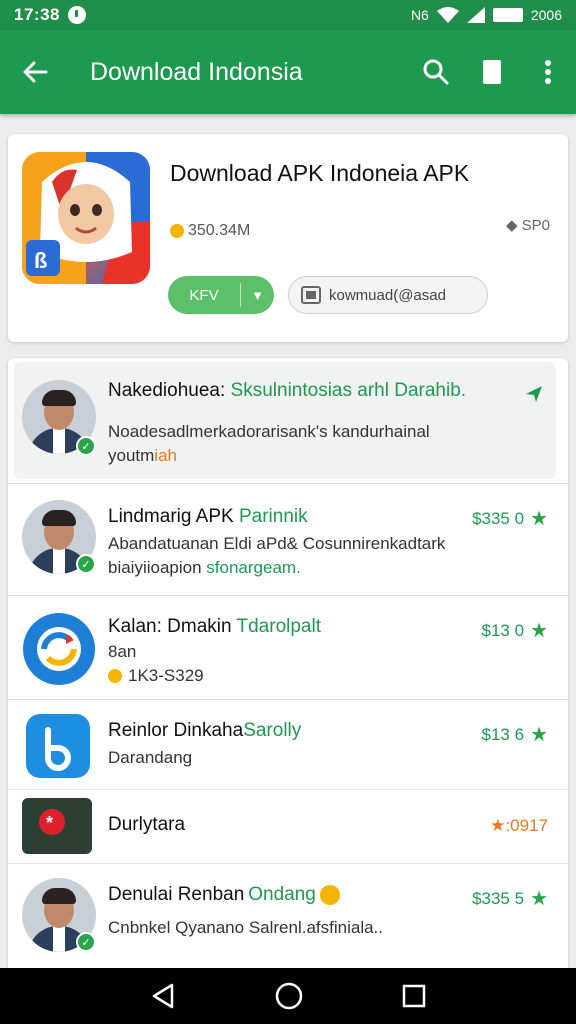 Image resolution: width=576 pixels, height=1024 pixels. I want to click on title-main: Lindmarig APK, so click(173, 516).